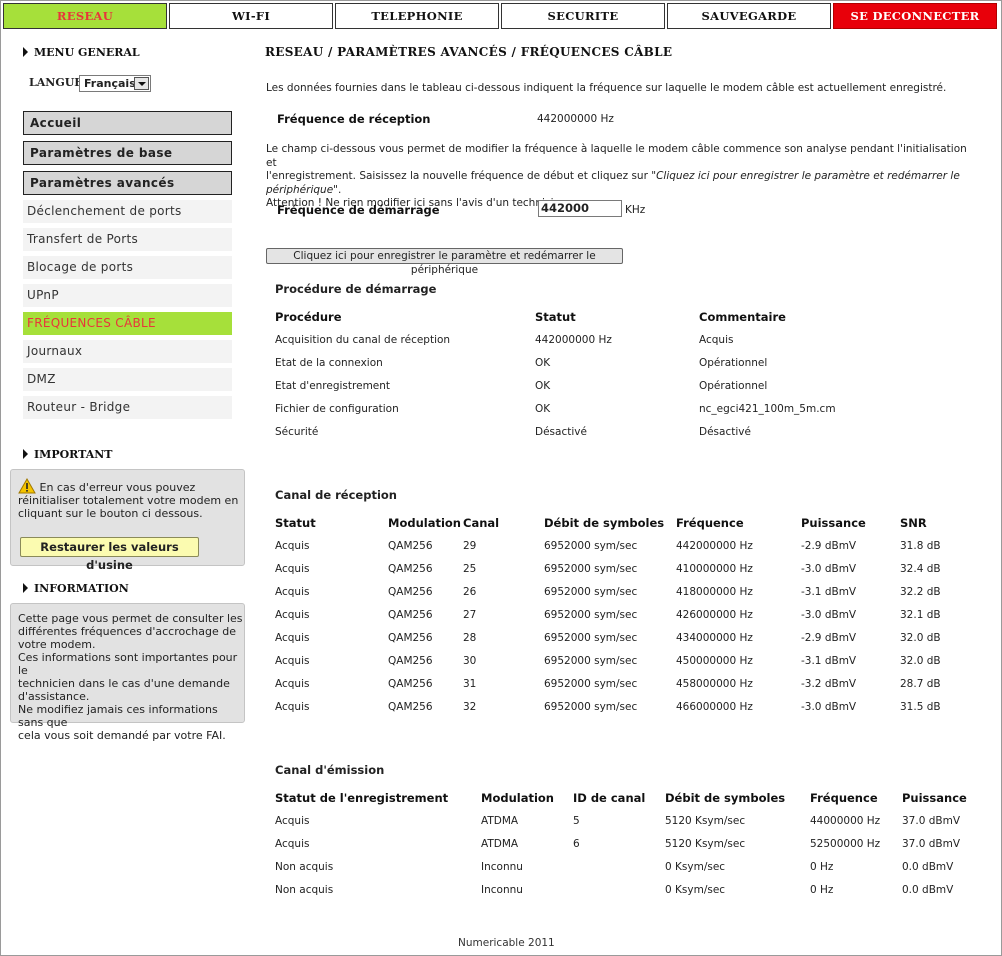 Image resolution: width=1002 pixels, height=956 pixels. What do you see at coordinates (127, 351) in the screenshot?
I see `sidebar-item-journaux: Journaux` at bounding box center [127, 351].